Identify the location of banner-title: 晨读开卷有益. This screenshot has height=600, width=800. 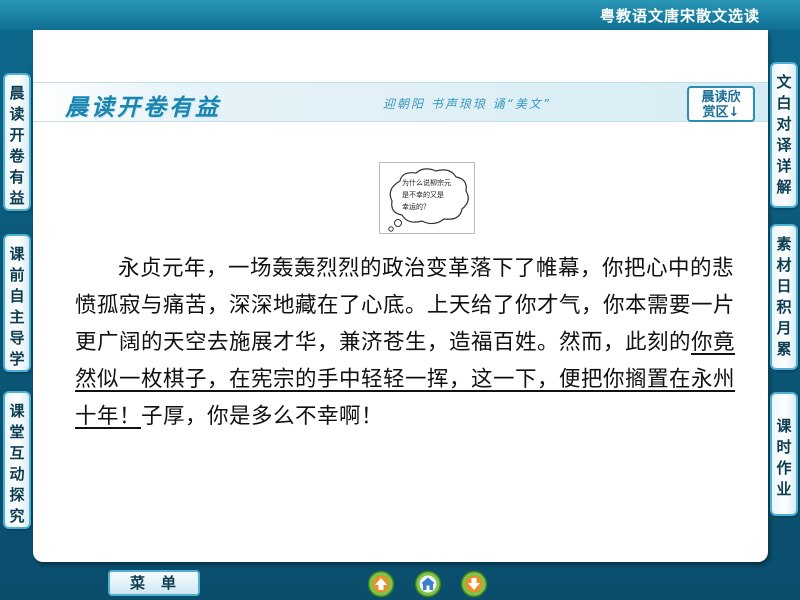
(143, 107).